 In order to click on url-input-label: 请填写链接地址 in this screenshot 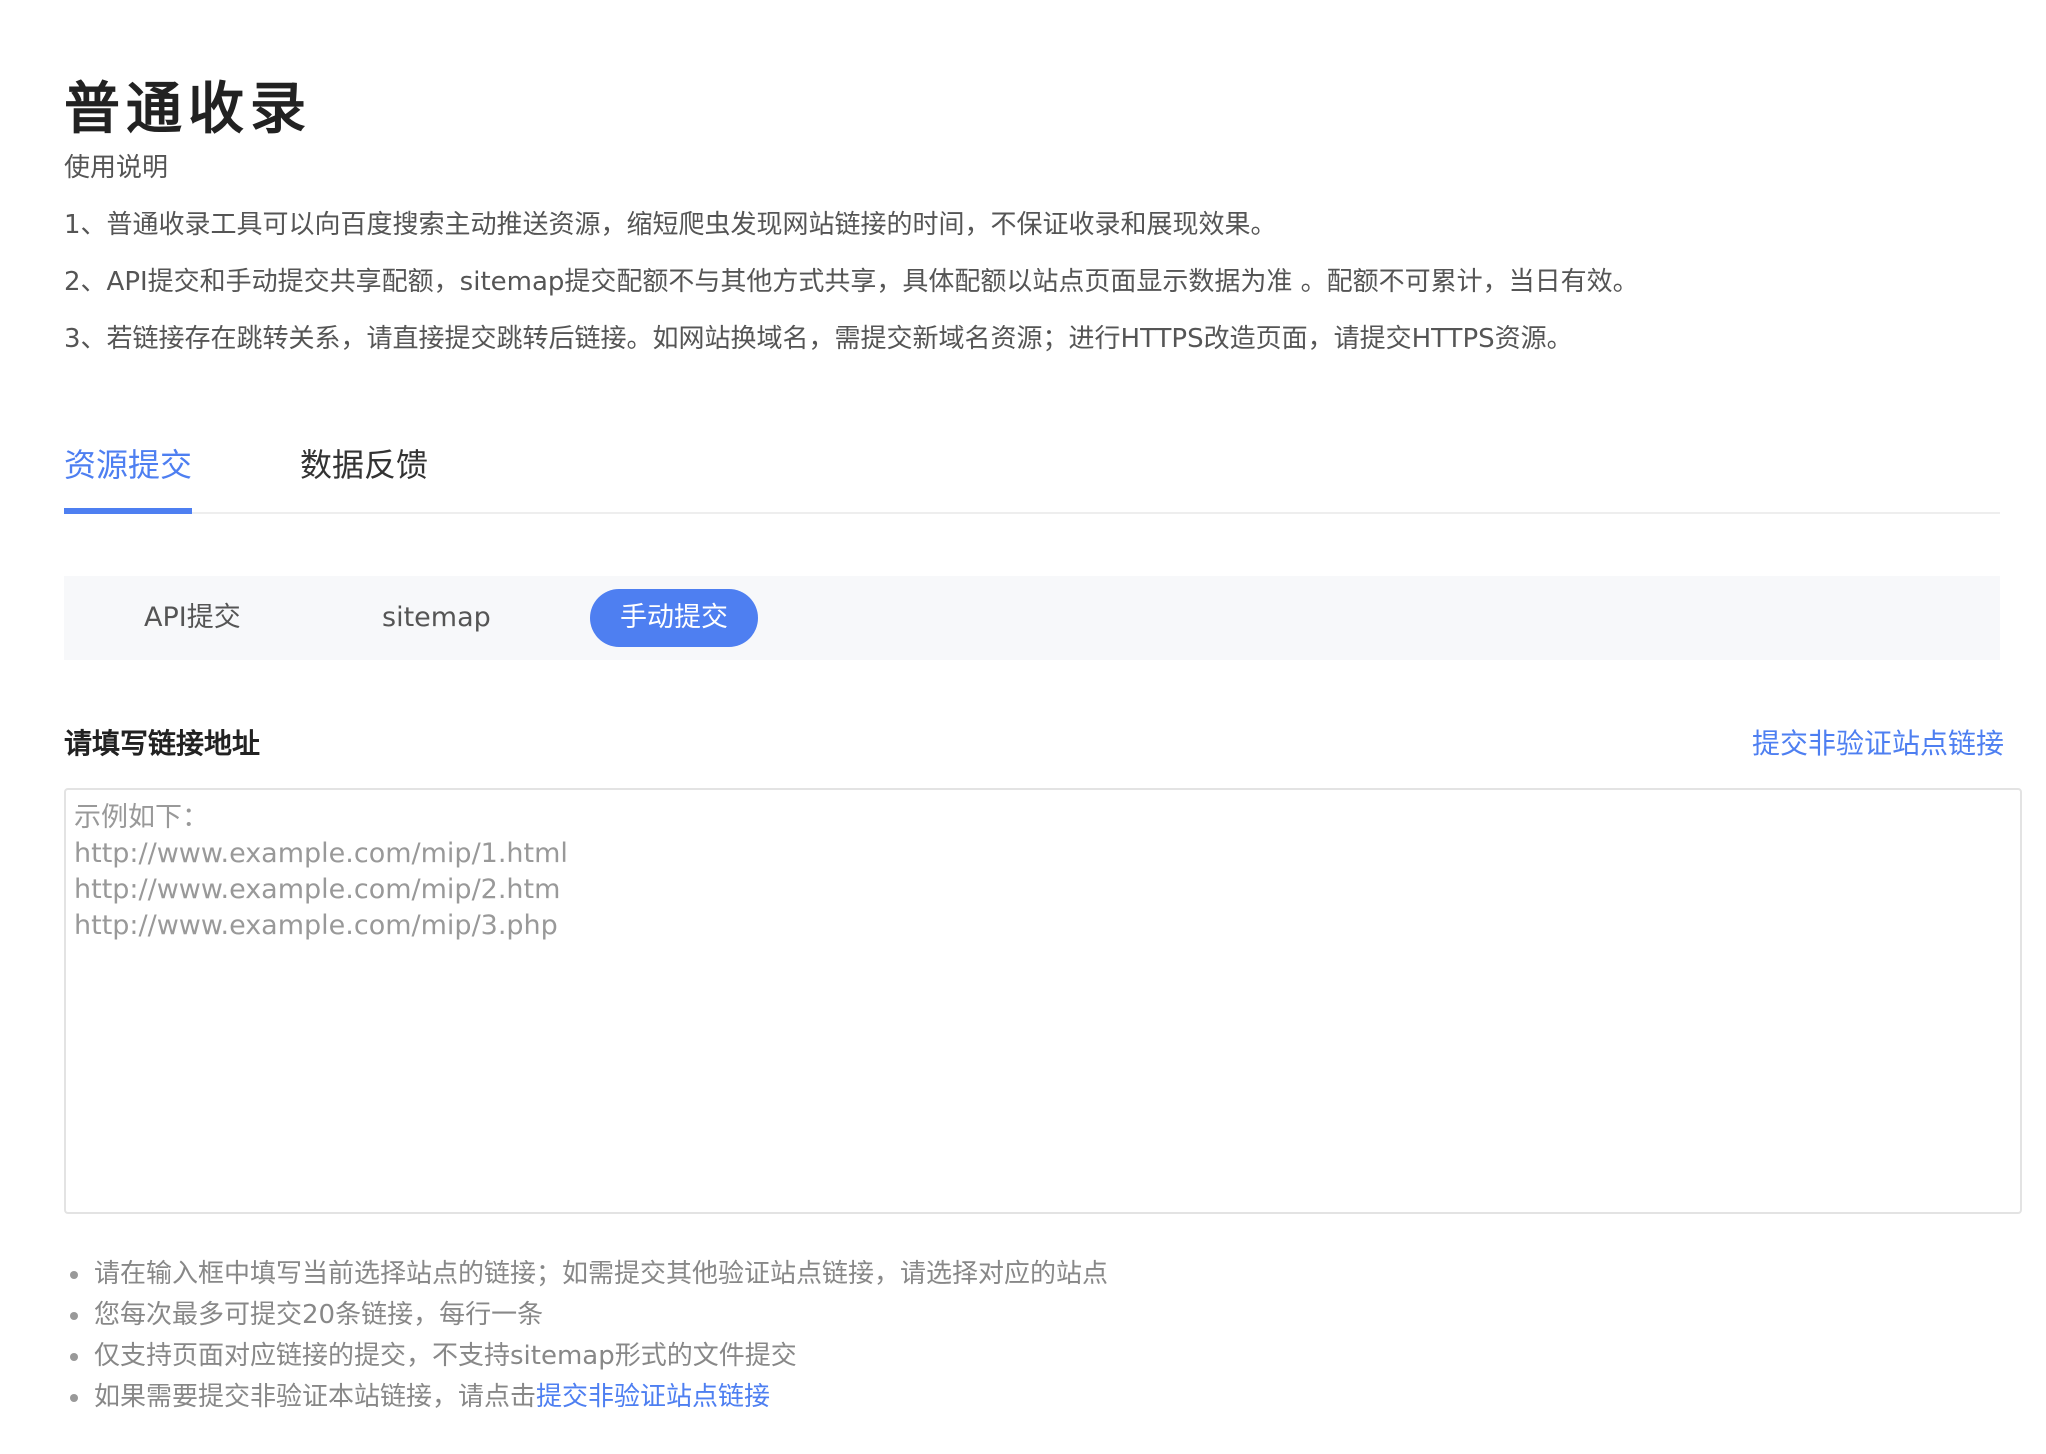, I will do `click(162, 743)`.